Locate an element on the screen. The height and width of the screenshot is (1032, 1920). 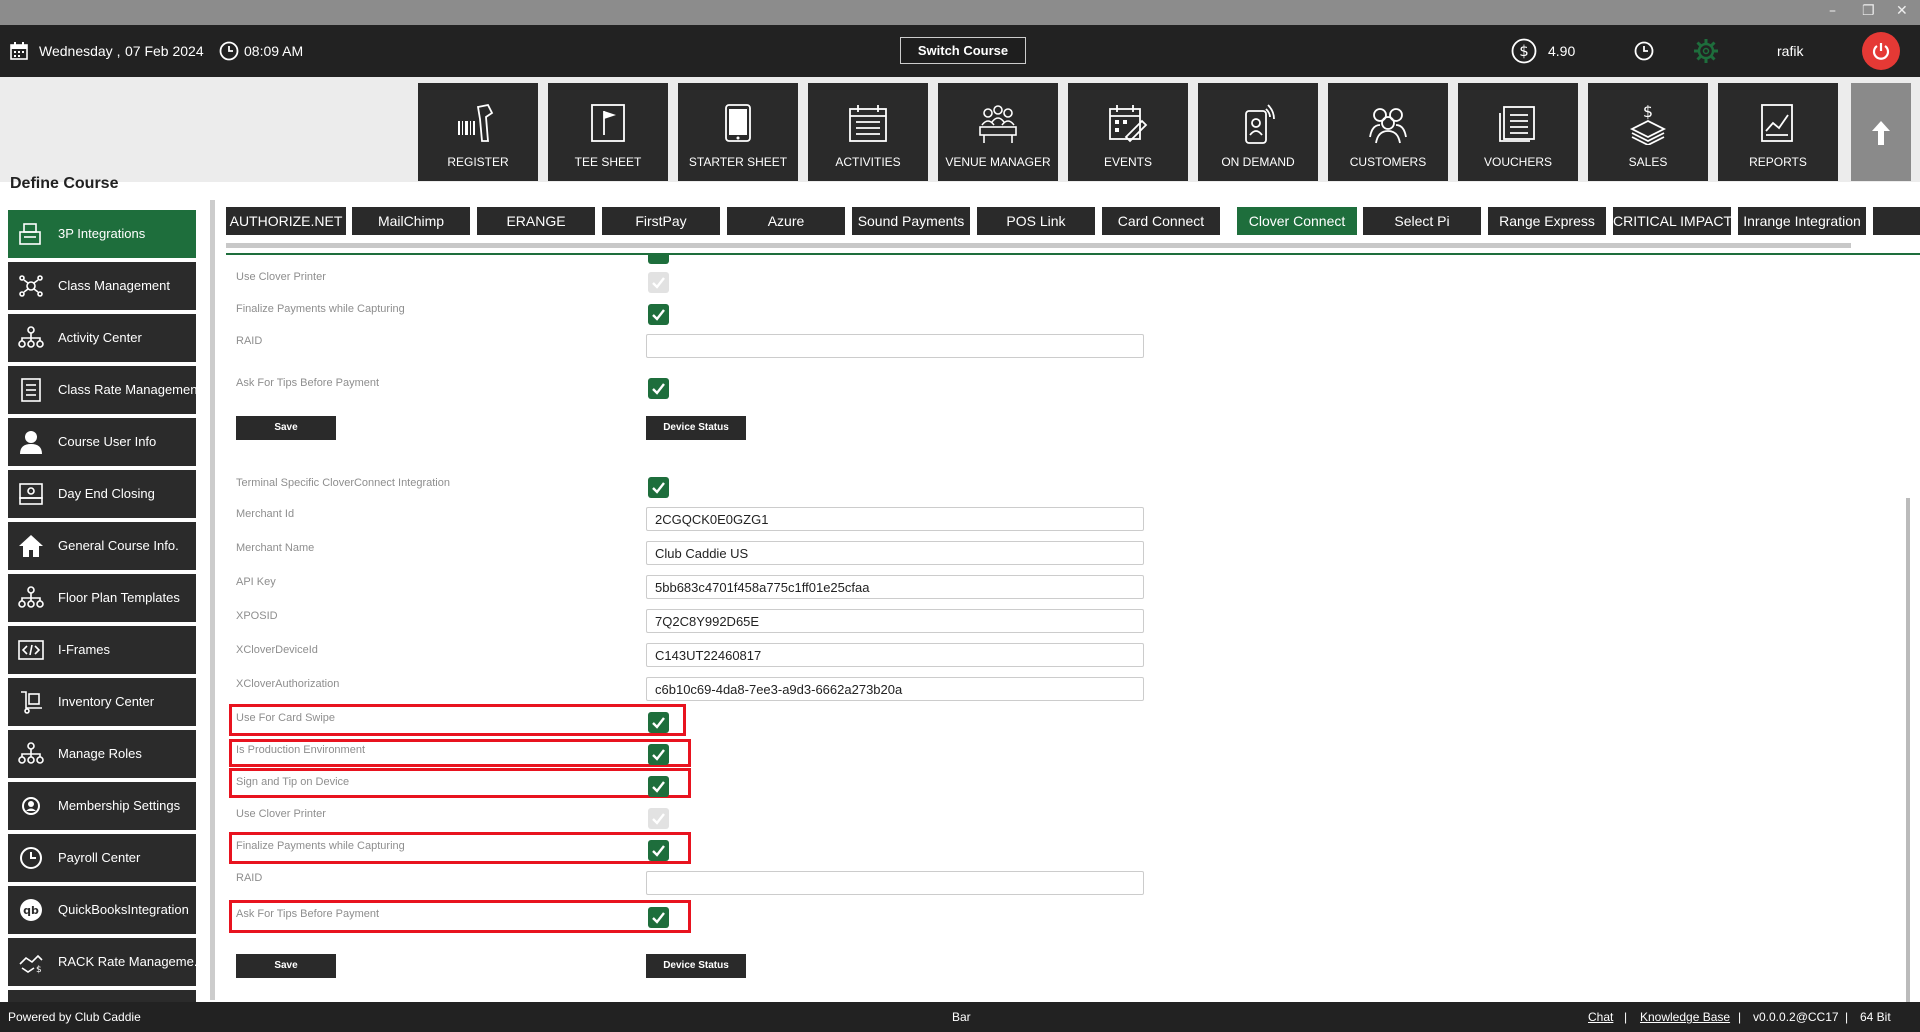
tab-card-connect: Card Connect is located at coordinates (1161, 221).